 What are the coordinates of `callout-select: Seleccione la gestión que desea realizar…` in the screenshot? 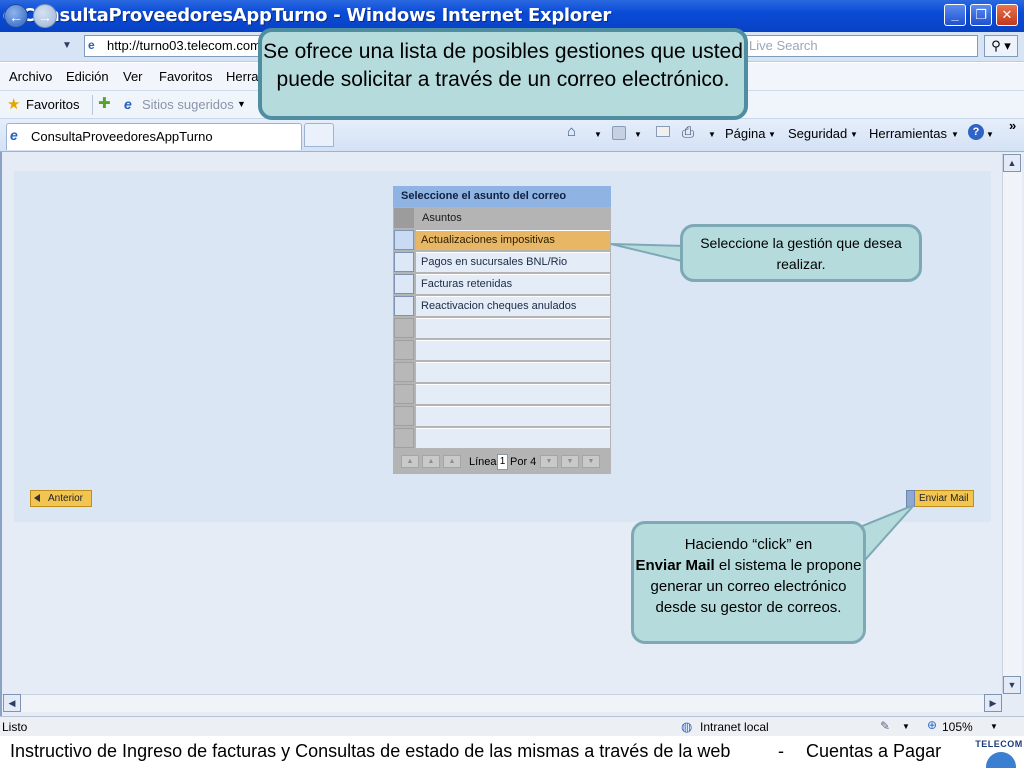 It's located at (801, 253).